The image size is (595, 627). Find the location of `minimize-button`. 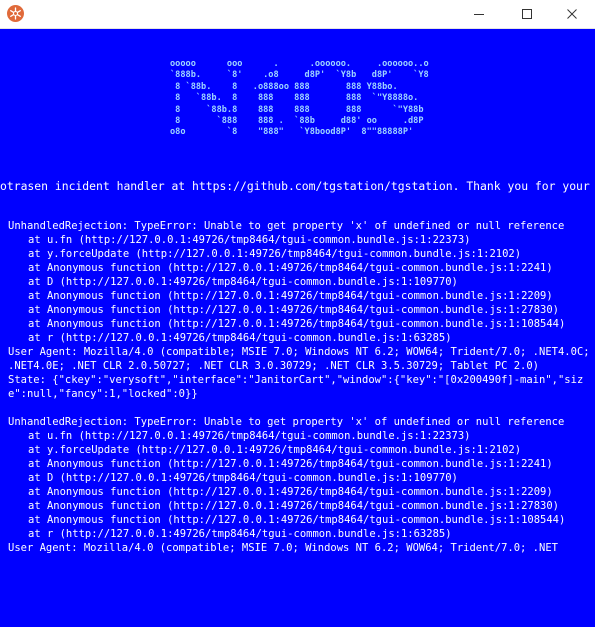

minimize-button is located at coordinates (479, 14).